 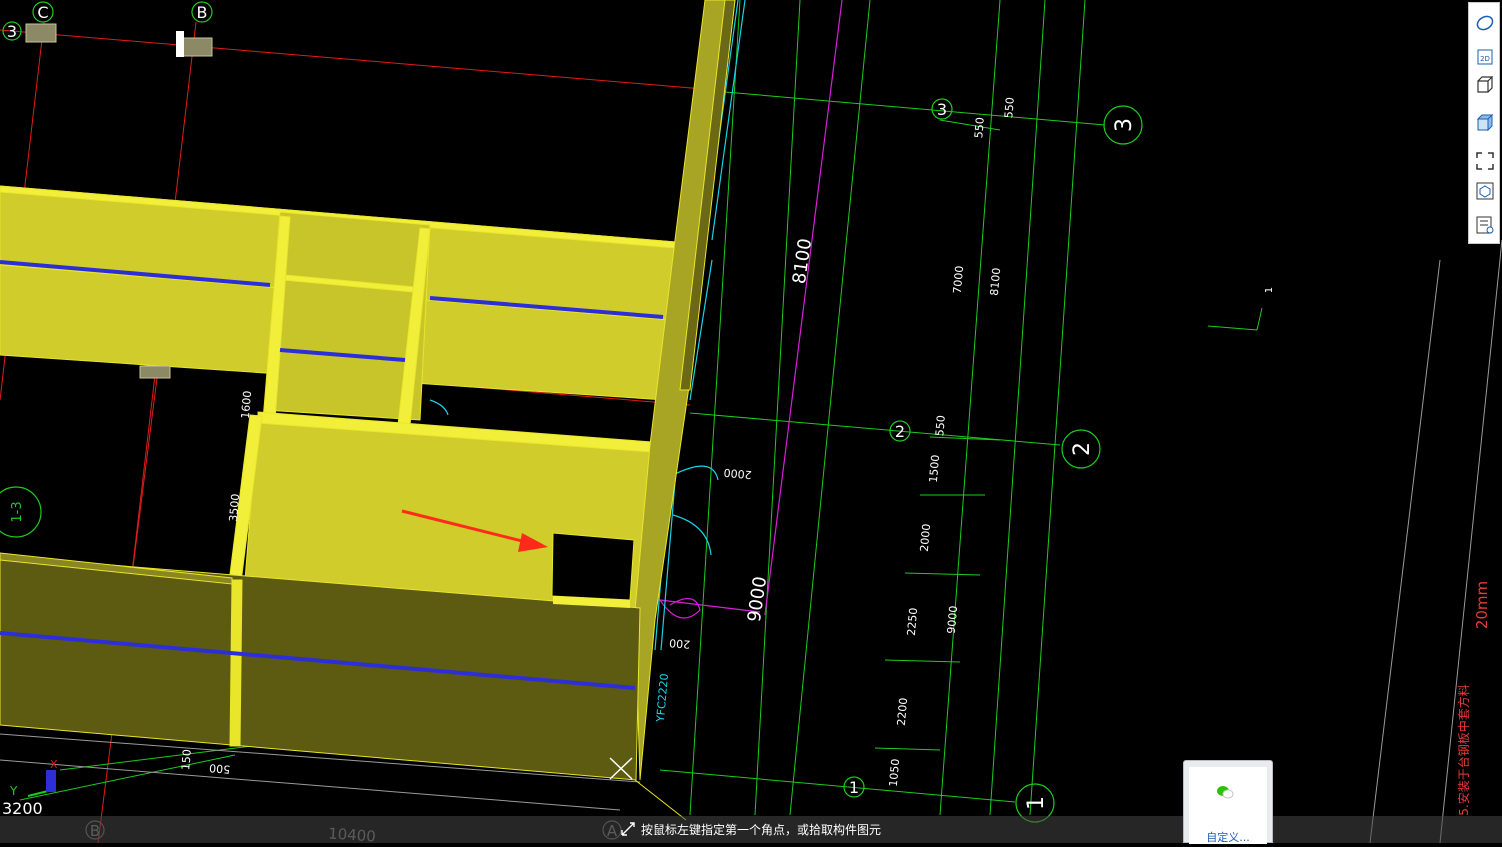 What do you see at coordinates (761, 830) in the screenshot?
I see `command-prompt: 按鼠标左键指定第一个角点，或拾取构件图元` at bounding box center [761, 830].